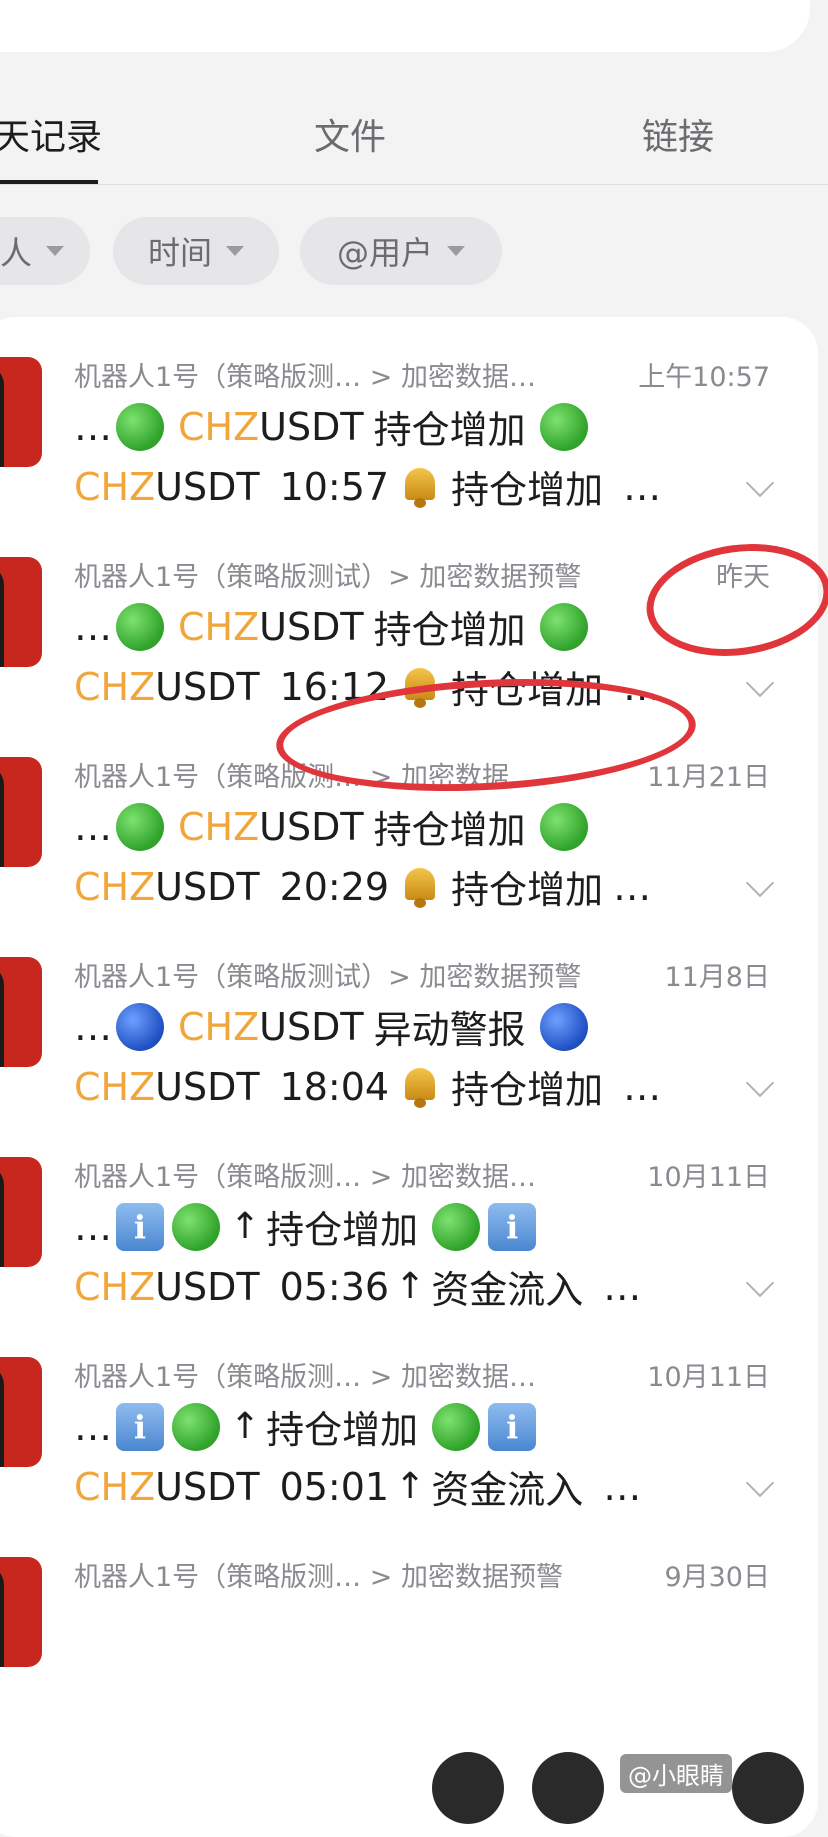  I want to click on filter-mention-label: @用户, so click(384, 253).